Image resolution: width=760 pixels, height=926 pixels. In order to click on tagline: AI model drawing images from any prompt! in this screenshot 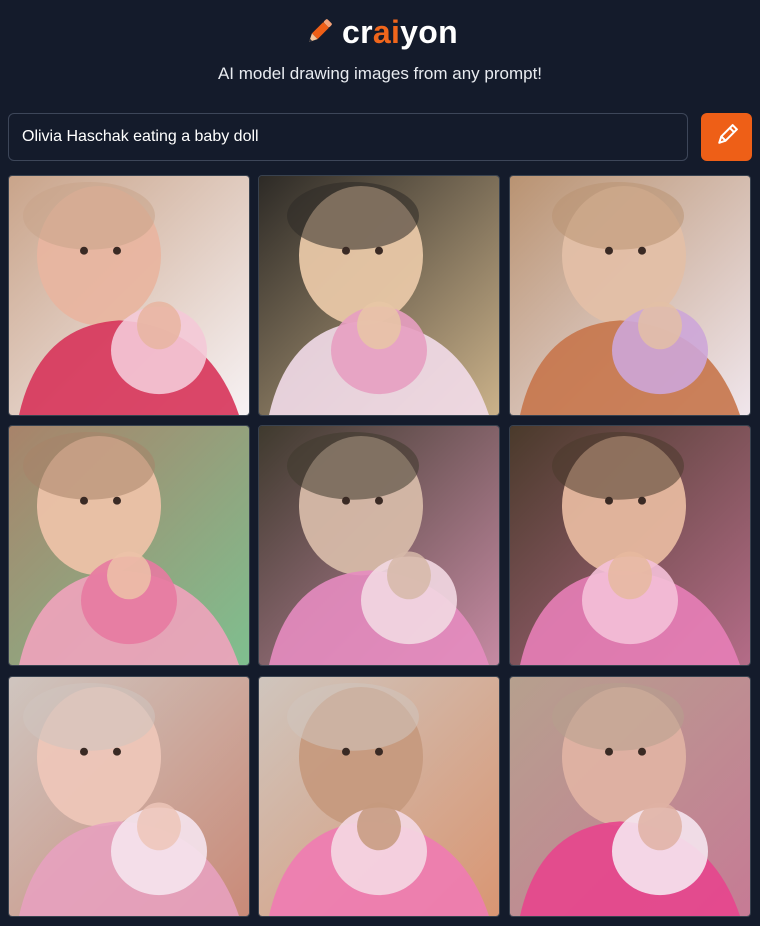, I will do `click(380, 73)`.